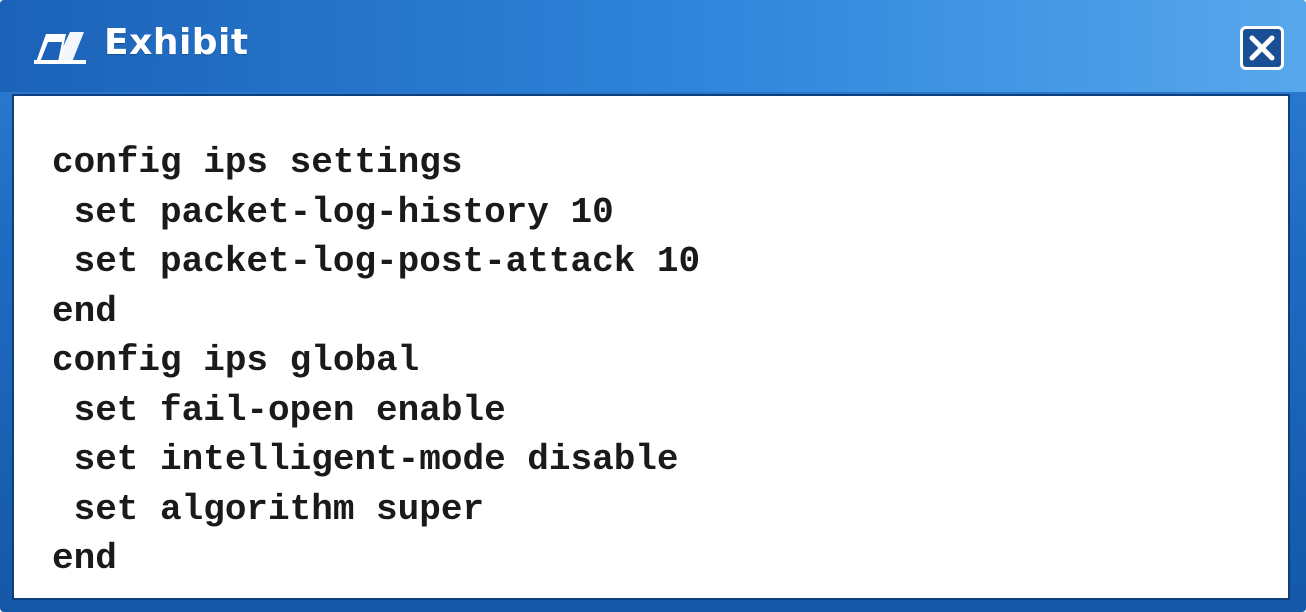 The image size is (1306, 612). I want to click on close-icon, so click(1262, 48).